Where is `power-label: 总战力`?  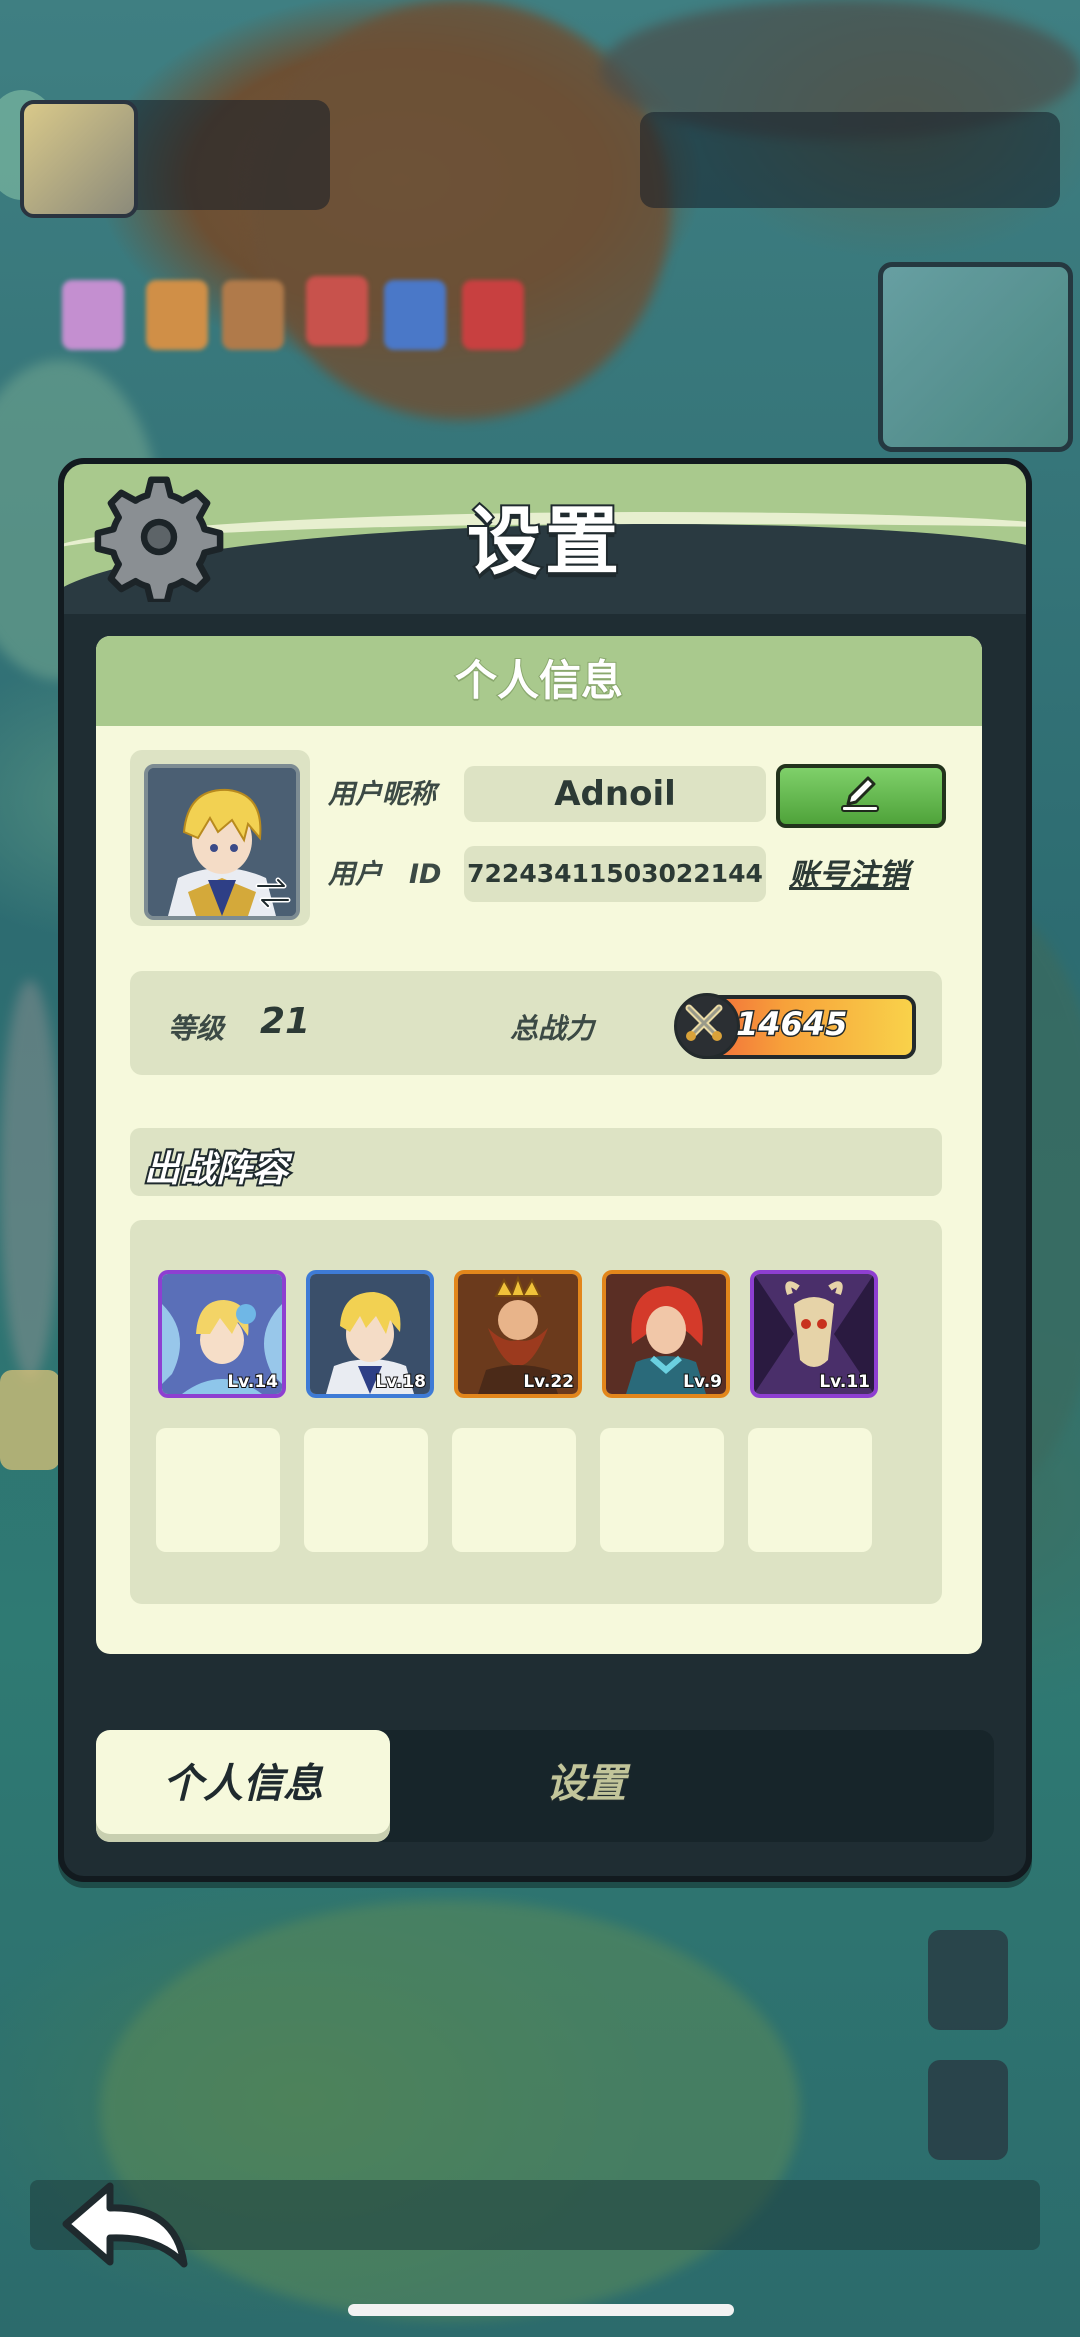
power-label: 总战力 is located at coordinates (552, 1028).